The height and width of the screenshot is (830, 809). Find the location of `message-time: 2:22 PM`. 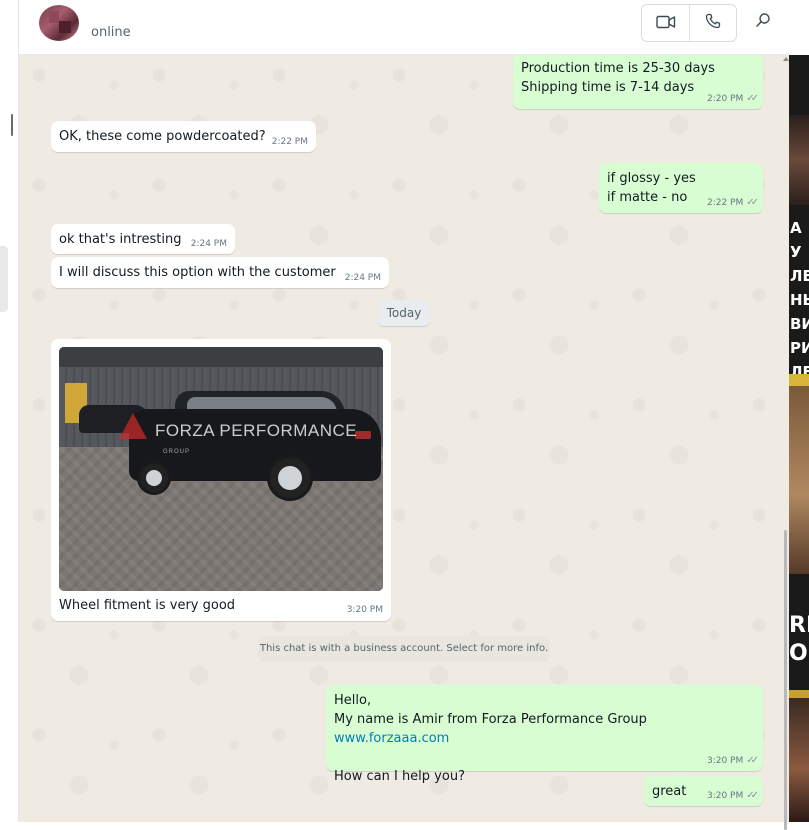

message-time: 2:22 PM is located at coordinates (289, 142).